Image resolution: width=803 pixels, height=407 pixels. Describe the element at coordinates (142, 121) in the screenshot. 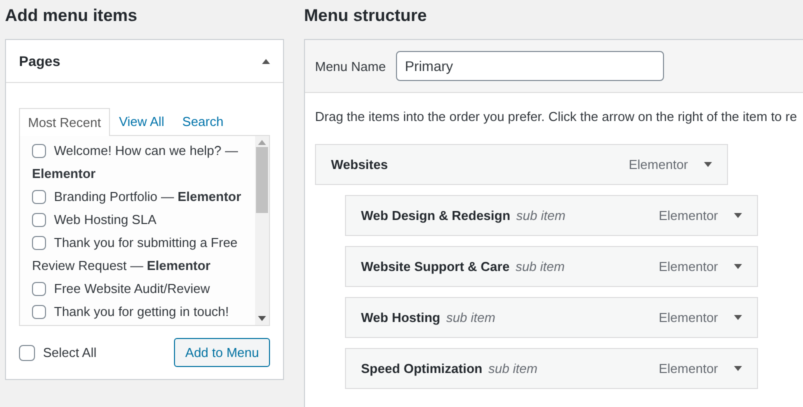

I see `tab: View All` at that location.